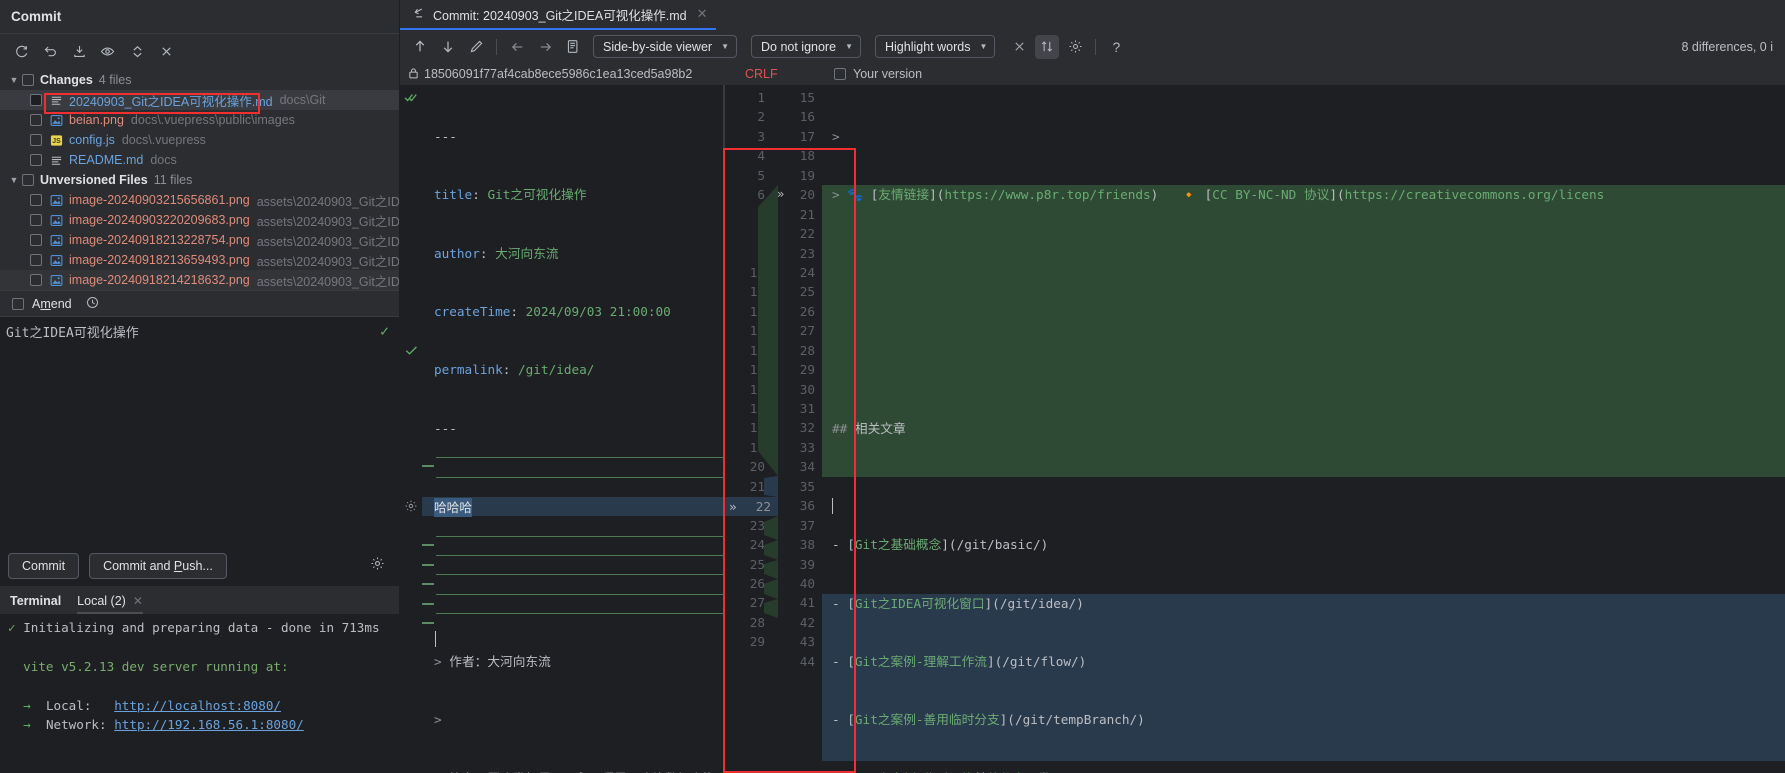  I want to click on tree-group-changes: ▼ Changes 4 files, so click(199, 80).